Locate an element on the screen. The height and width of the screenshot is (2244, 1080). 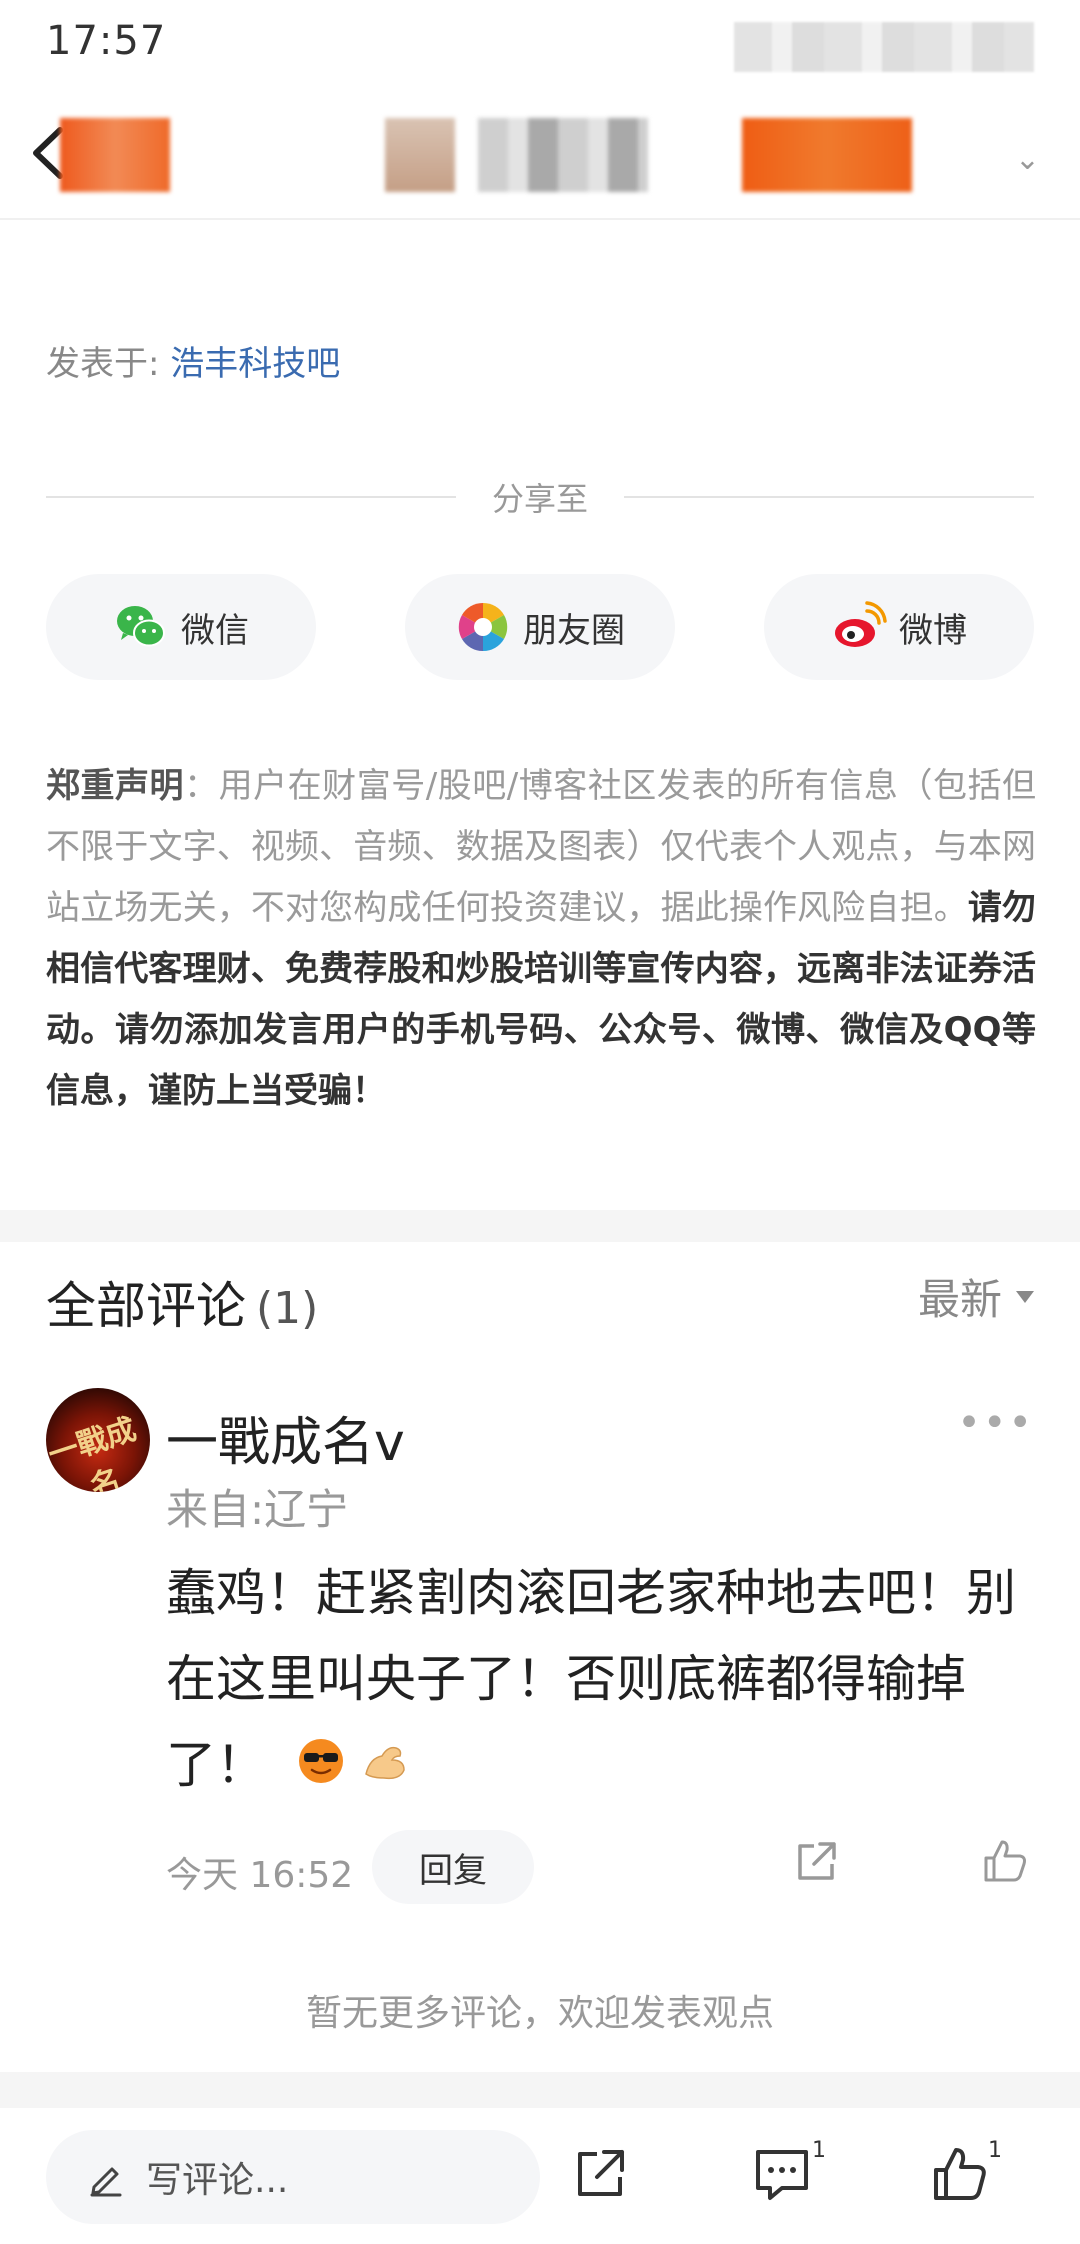
no-more-comments: 暂无更多评论，欢迎发表观点 is located at coordinates (539, 2013).